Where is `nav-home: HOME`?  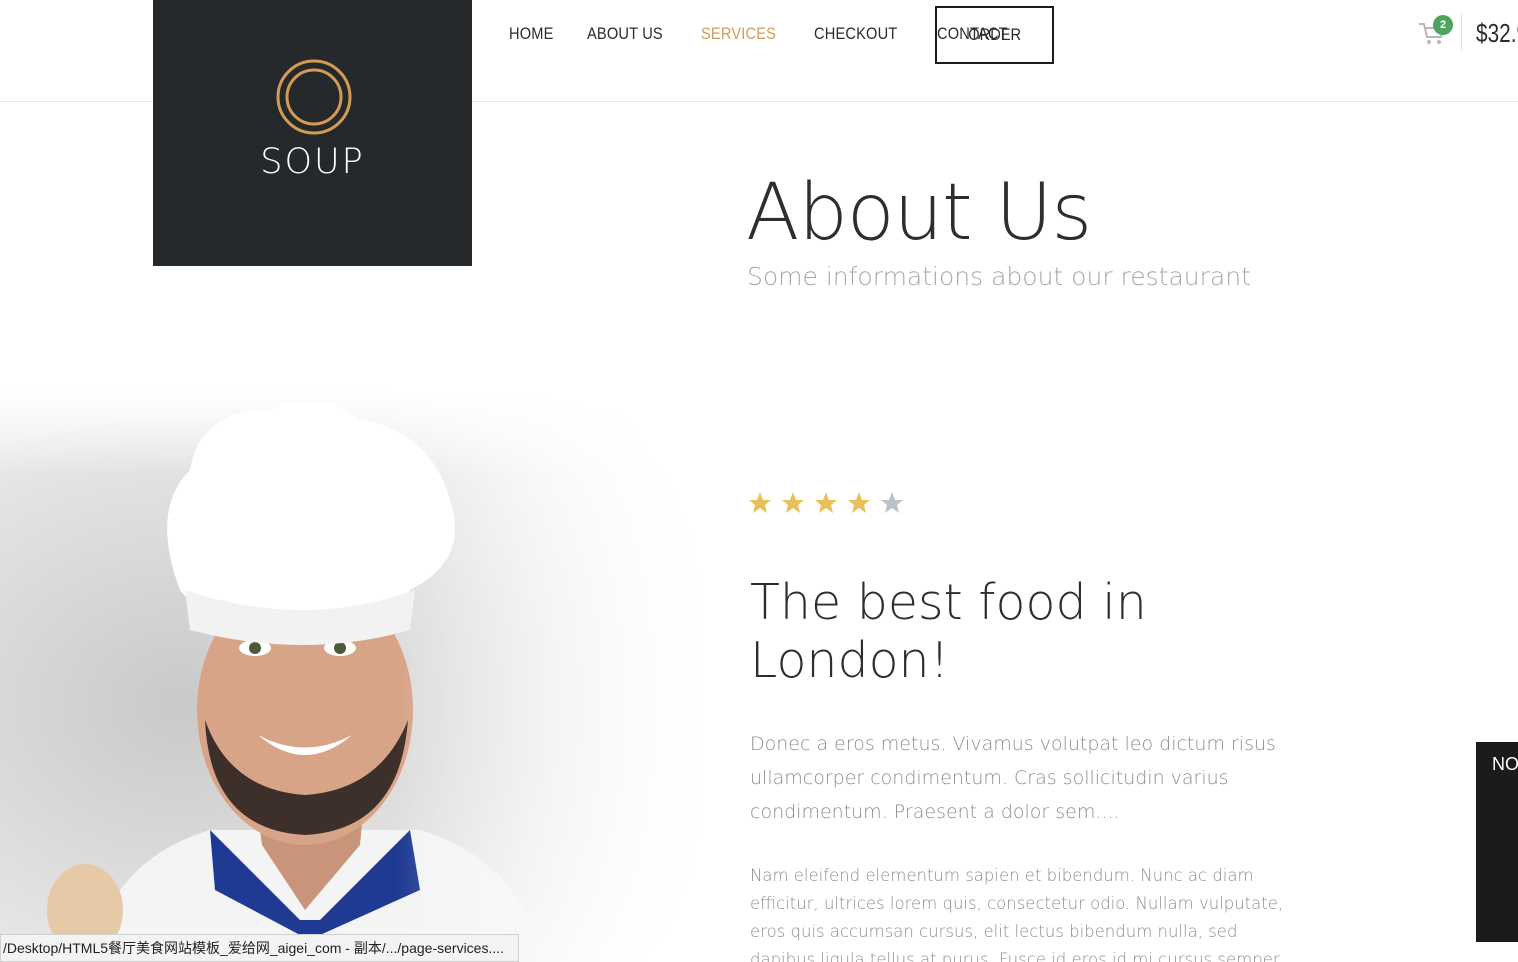 nav-home: HOME is located at coordinates (531, 34).